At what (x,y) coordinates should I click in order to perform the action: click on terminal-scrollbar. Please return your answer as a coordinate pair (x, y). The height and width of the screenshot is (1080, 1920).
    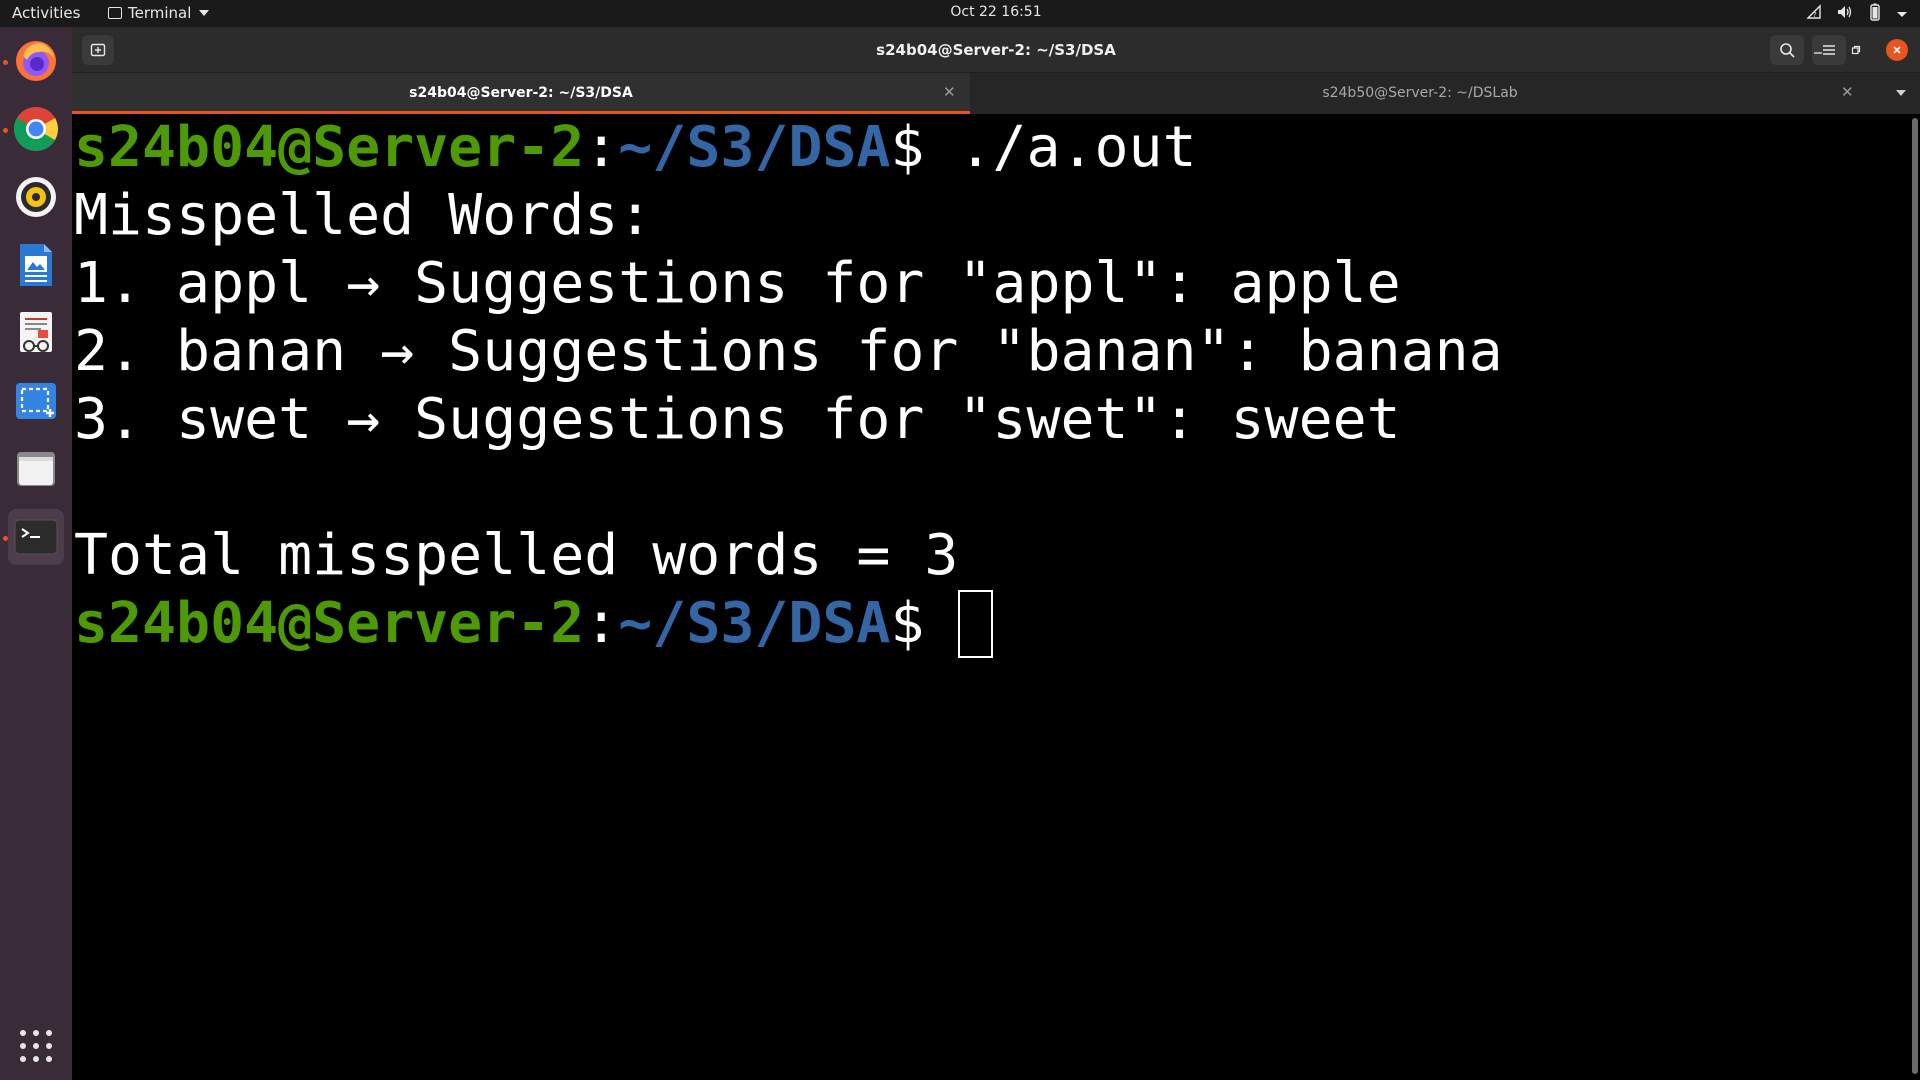
    Looking at the image, I should click on (1915, 597).